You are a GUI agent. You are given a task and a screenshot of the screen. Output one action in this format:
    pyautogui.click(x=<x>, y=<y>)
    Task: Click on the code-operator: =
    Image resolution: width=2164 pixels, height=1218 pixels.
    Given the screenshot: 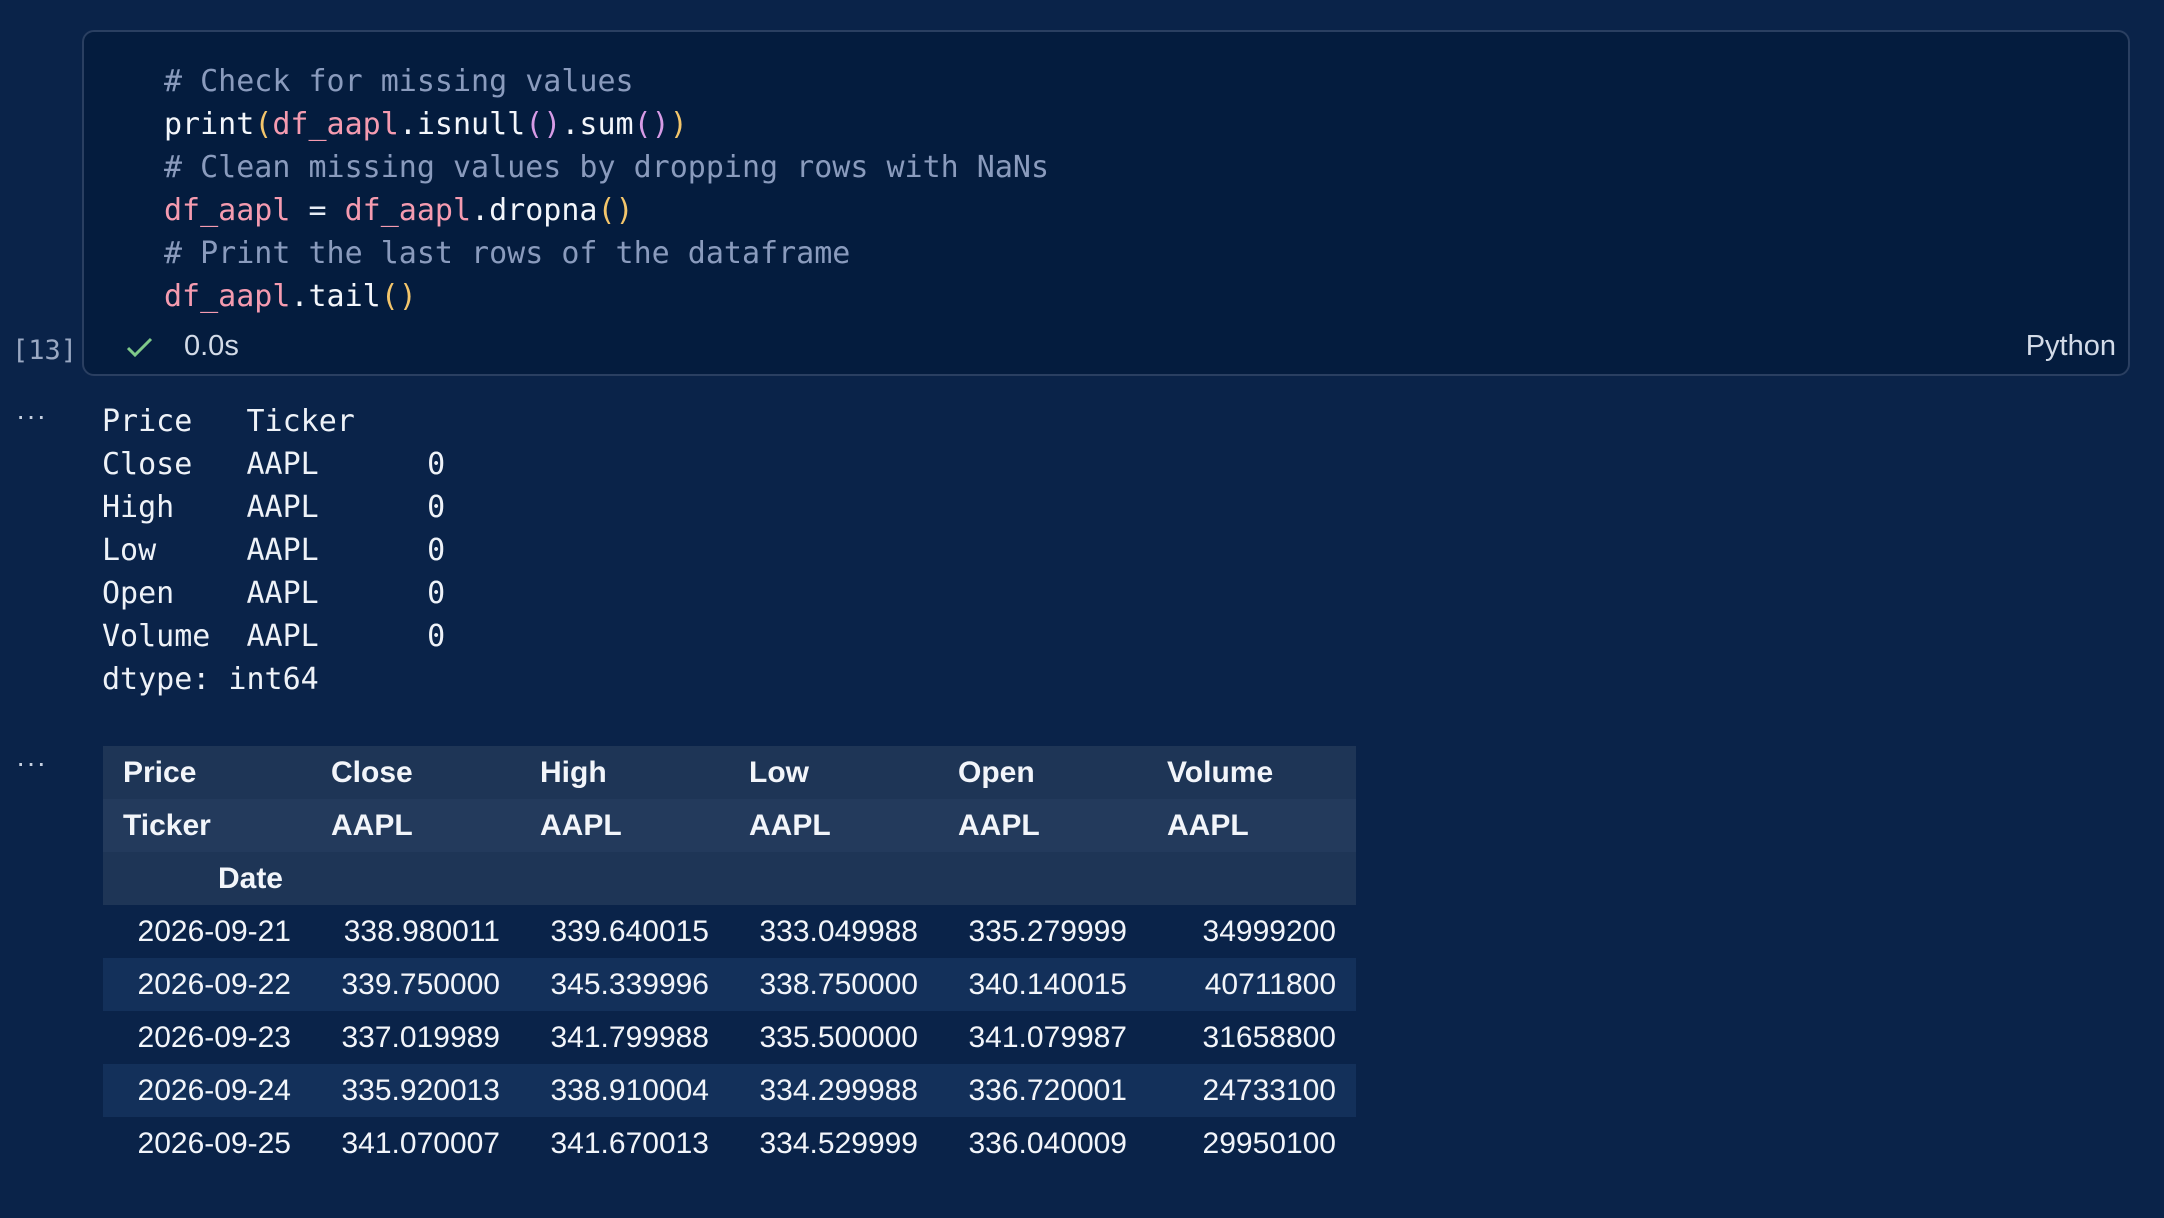 What is the action you would take?
    pyautogui.click(x=317, y=210)
    